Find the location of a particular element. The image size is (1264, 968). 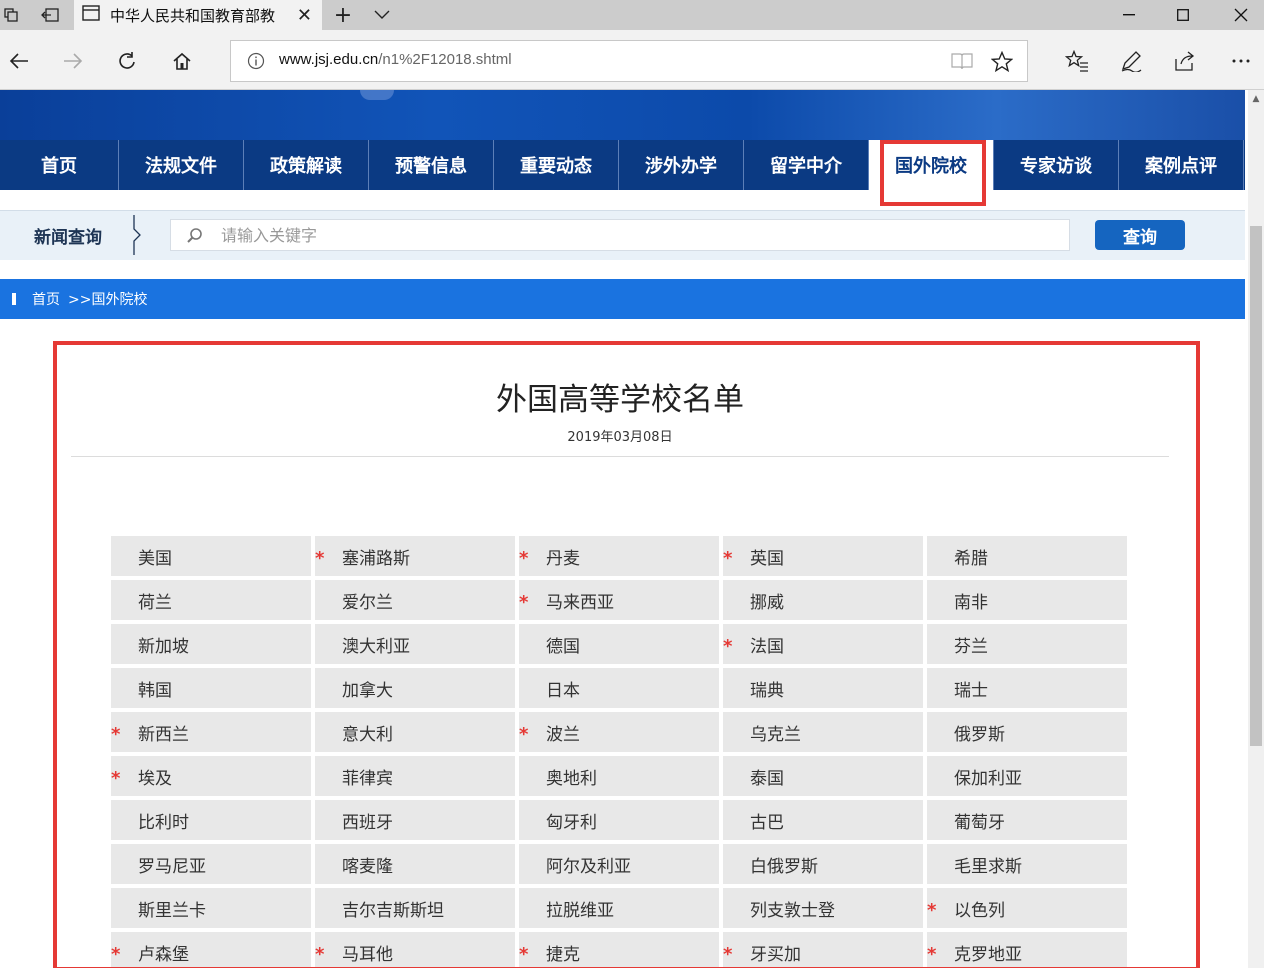

browser-titlebar: 中华人民共和国教育部教 ✕ + is located at coordinates (632, 15).